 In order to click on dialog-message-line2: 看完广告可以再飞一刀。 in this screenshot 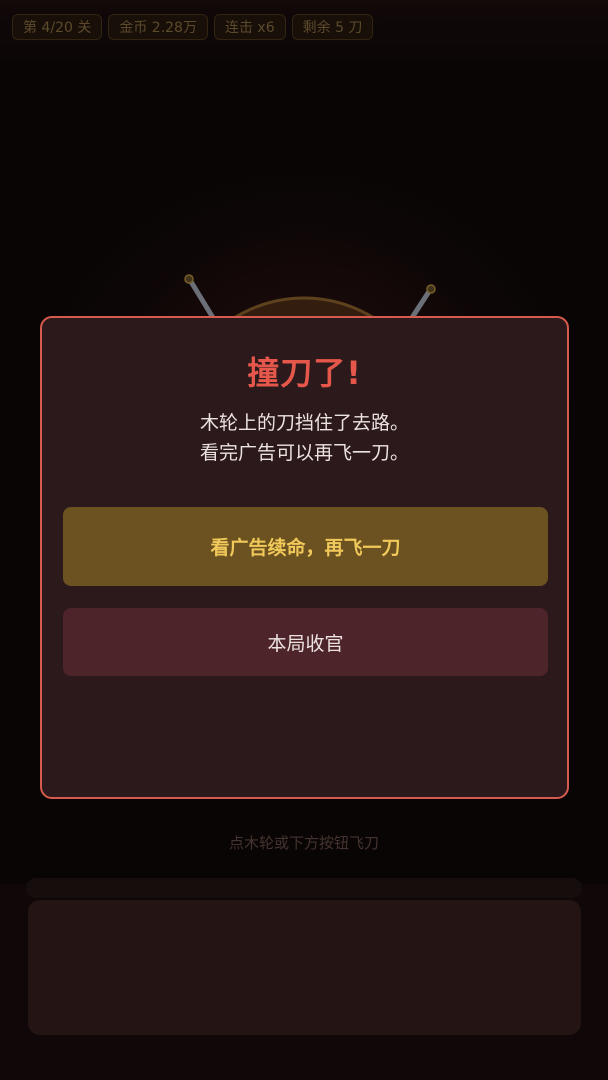, I will do `click(304, 453)`.